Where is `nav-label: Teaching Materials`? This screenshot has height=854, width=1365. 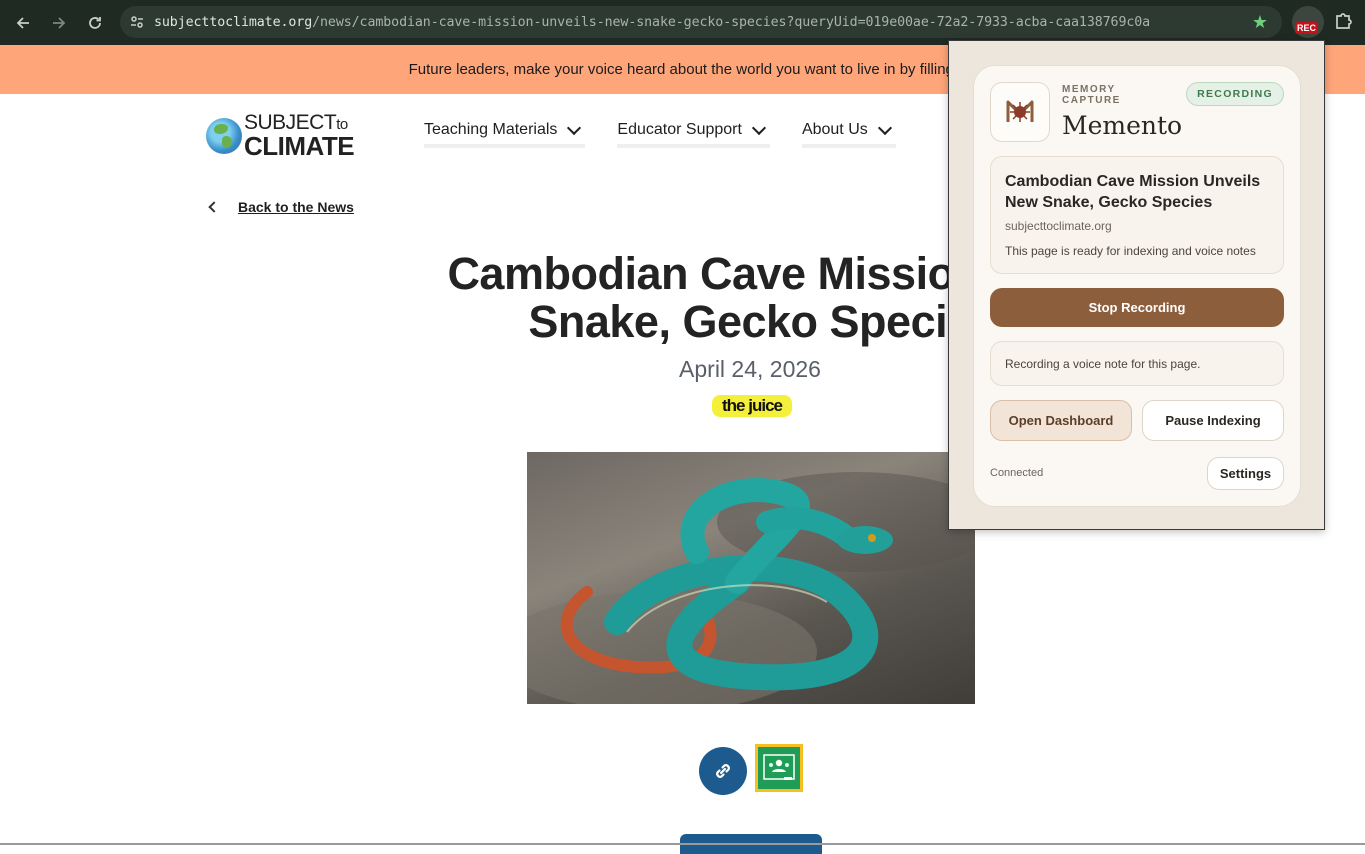
nav-label: Teaching Materials is located at coordinates (491, 129).